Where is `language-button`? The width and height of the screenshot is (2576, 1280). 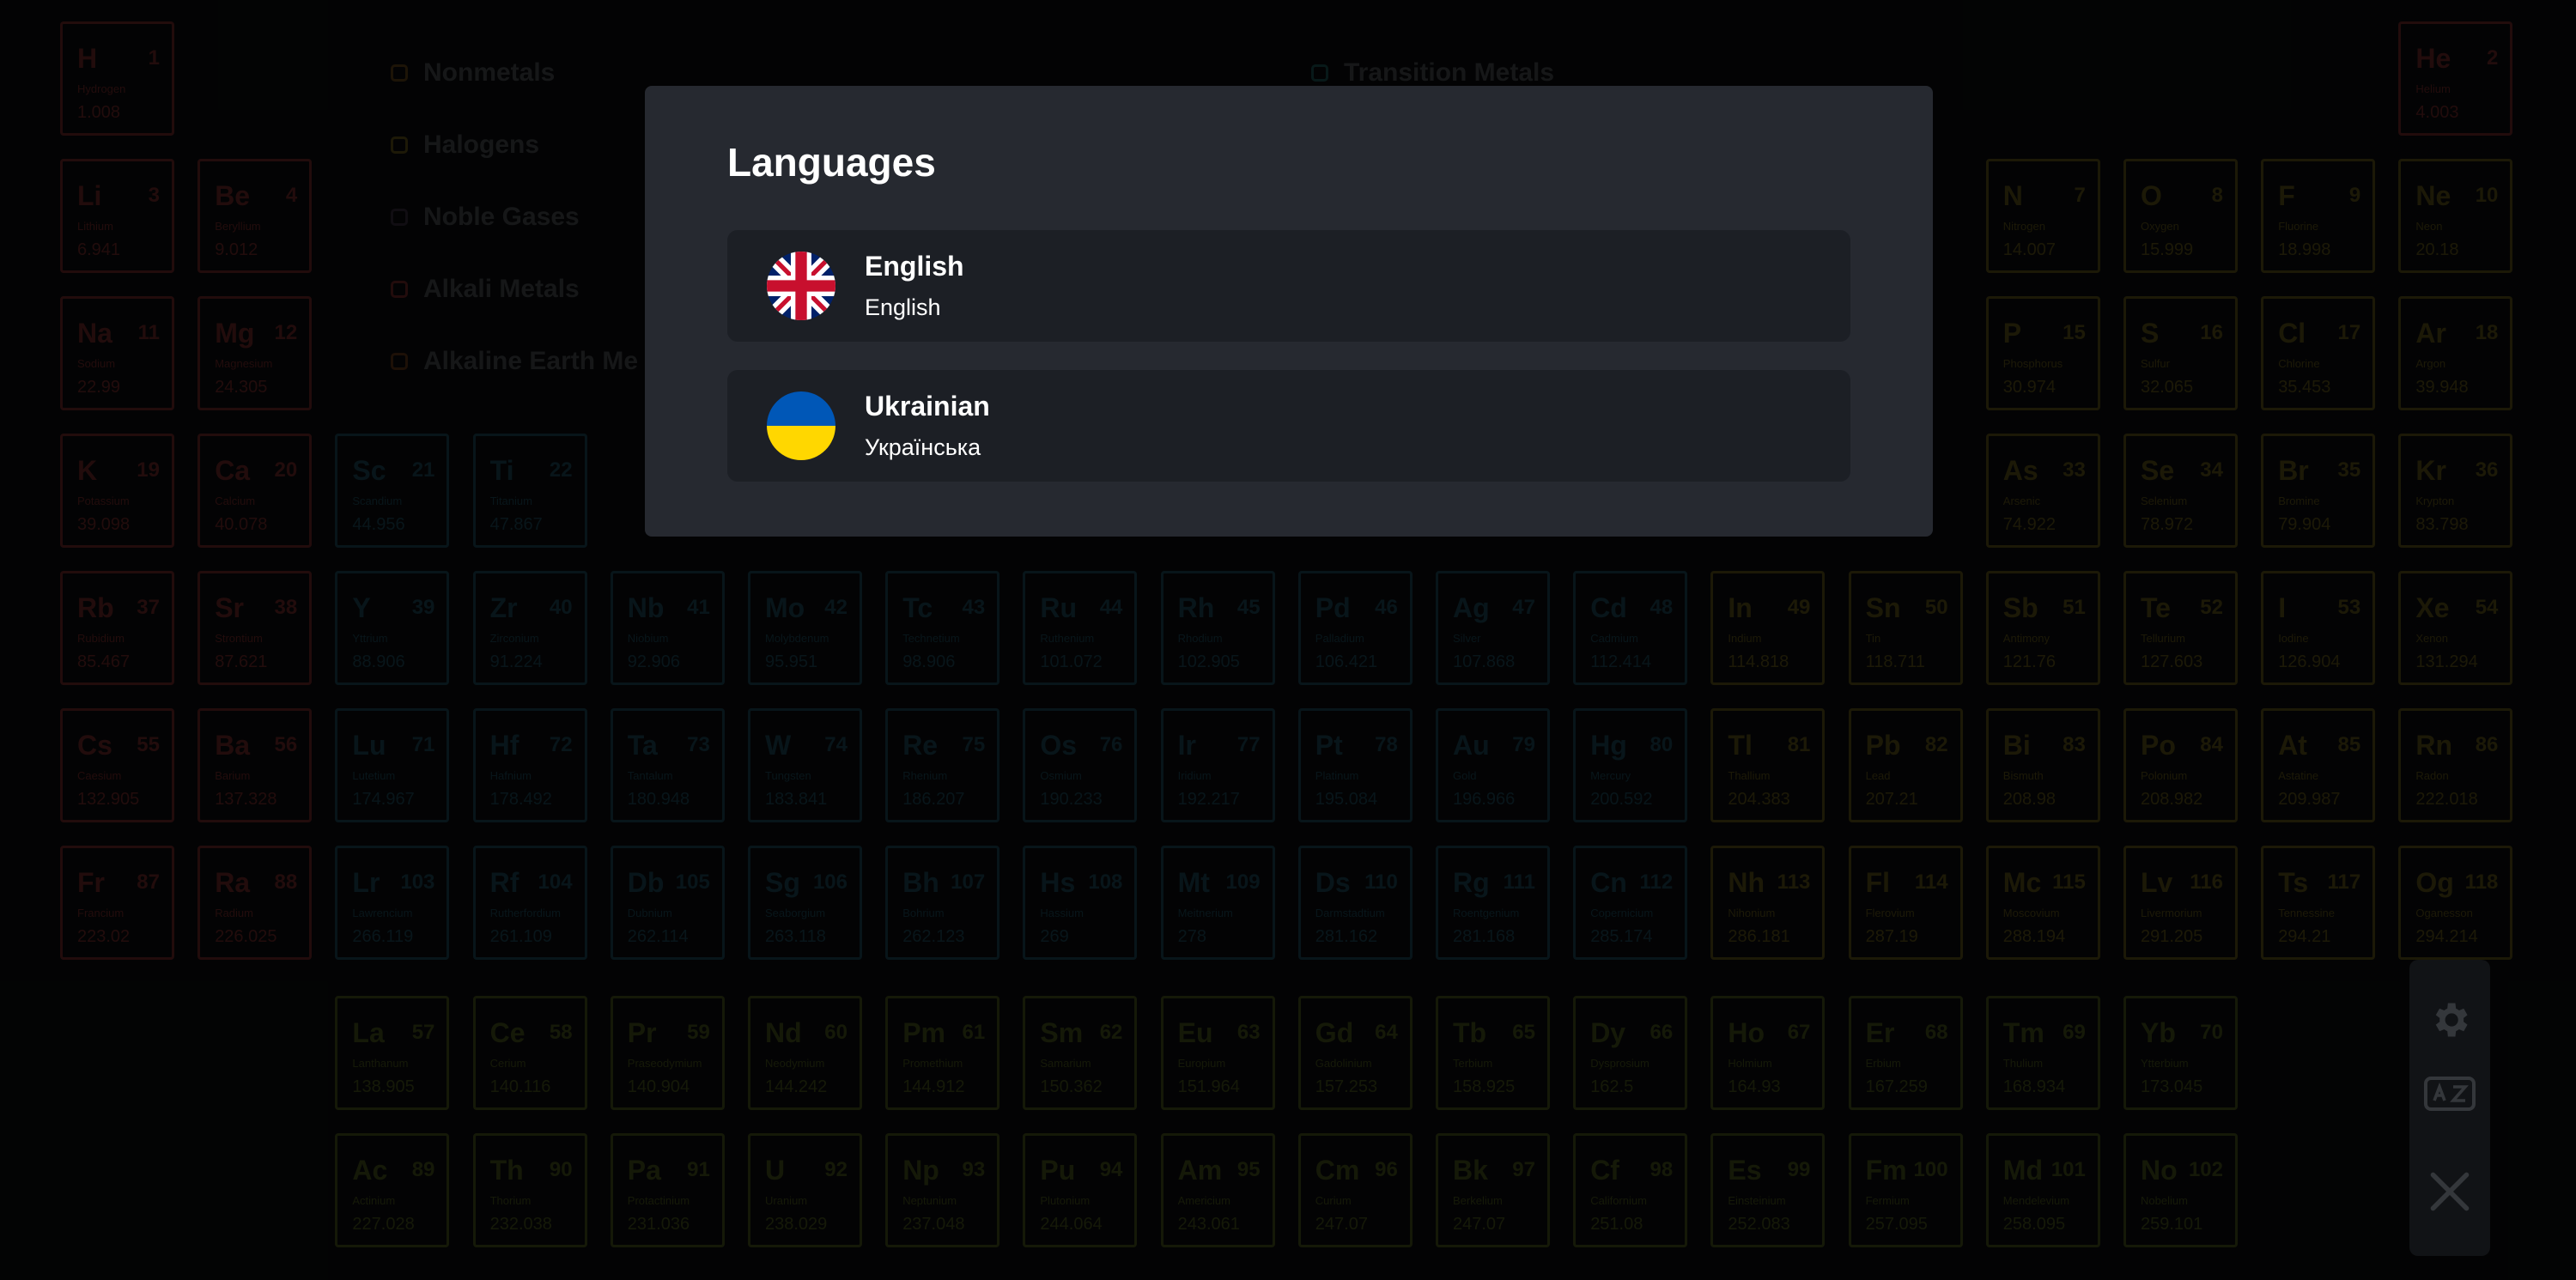 language-button is located at coordinates (2450, 1093).